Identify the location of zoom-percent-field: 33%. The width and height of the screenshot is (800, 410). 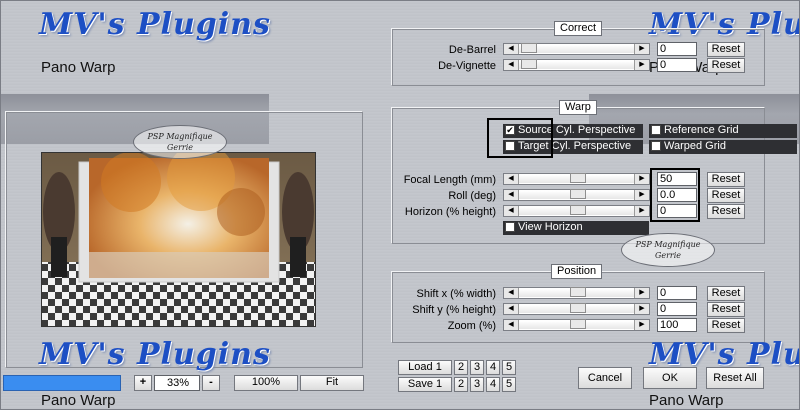
(177, 383).